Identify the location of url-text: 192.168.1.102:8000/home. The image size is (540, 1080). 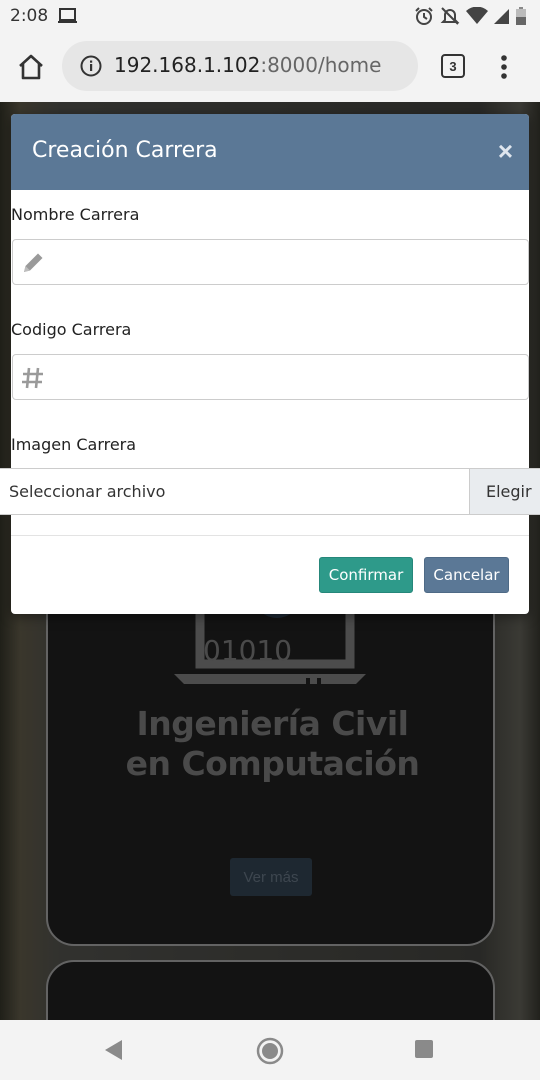
(247, 65).